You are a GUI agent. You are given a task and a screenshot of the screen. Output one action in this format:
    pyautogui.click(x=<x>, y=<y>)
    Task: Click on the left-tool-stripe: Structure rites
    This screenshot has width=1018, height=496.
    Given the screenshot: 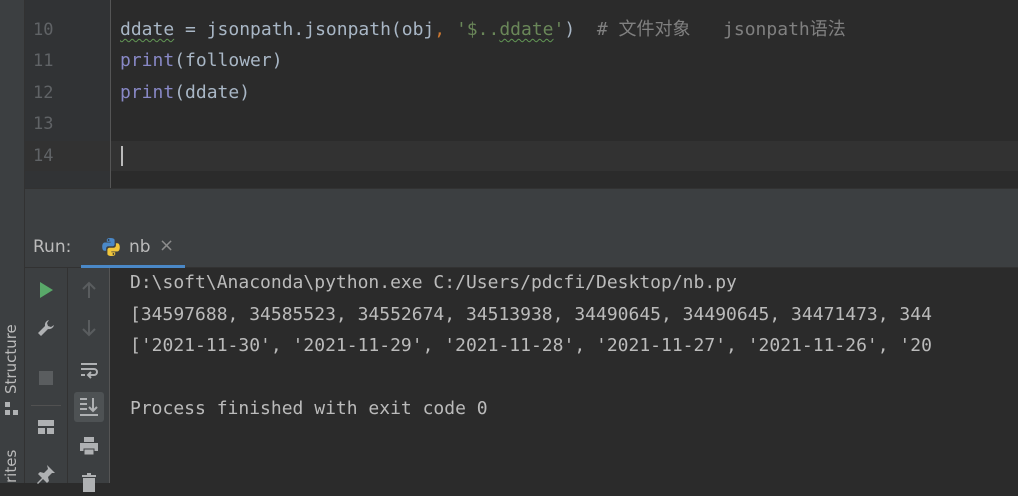 What is the action you would take?
    pyautogui.click(x=12, y=241)
    